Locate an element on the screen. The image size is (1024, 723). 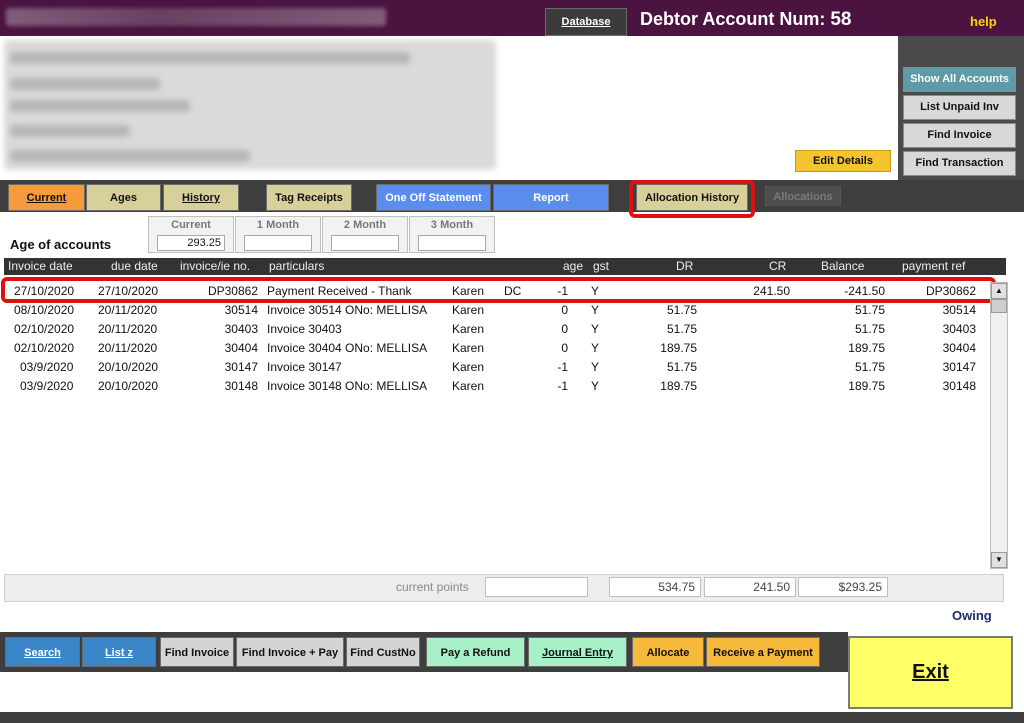
scroll-down-arrow-icon: ▼ is located at coordinates (999, 560).